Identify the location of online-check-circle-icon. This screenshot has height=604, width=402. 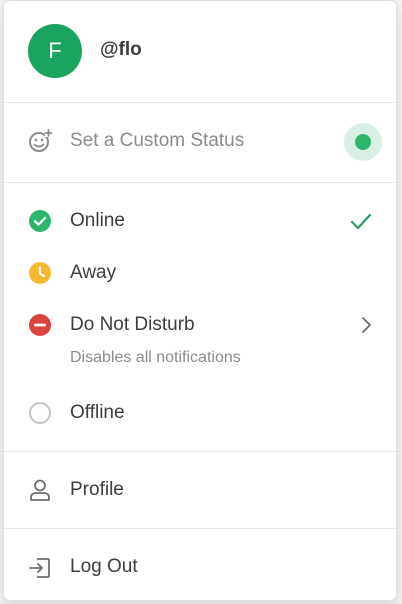
(40, 221).